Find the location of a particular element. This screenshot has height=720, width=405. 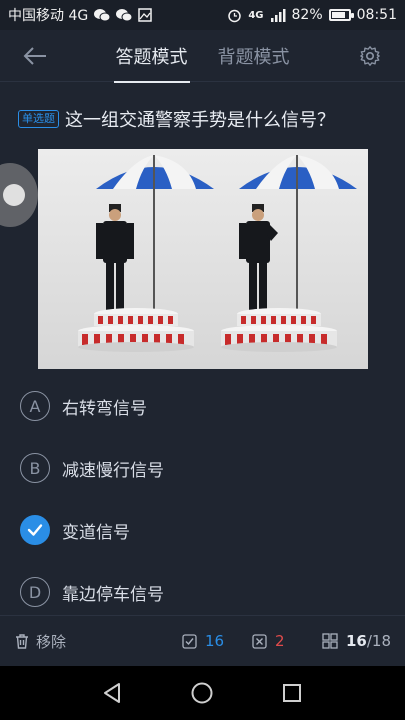

correct-count-value: 16 is located at coordinates (215, 641).